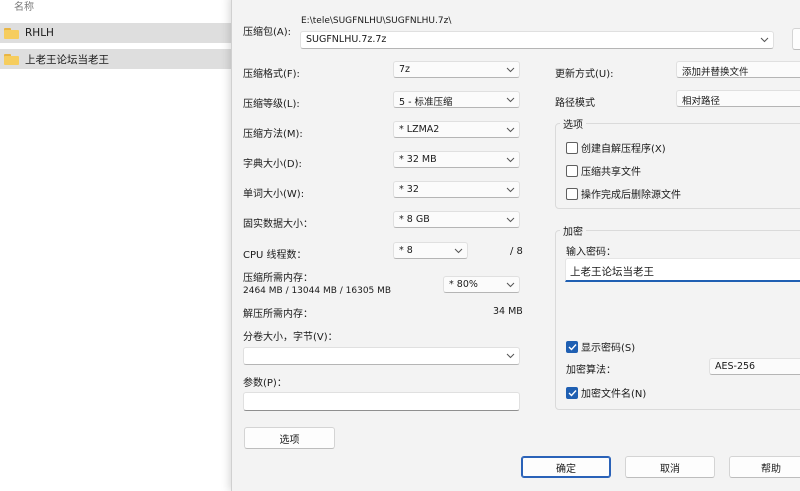 This screenshot has width=800, height=491. I want to click on dict-value: * 32 MB, so click(418, 159).